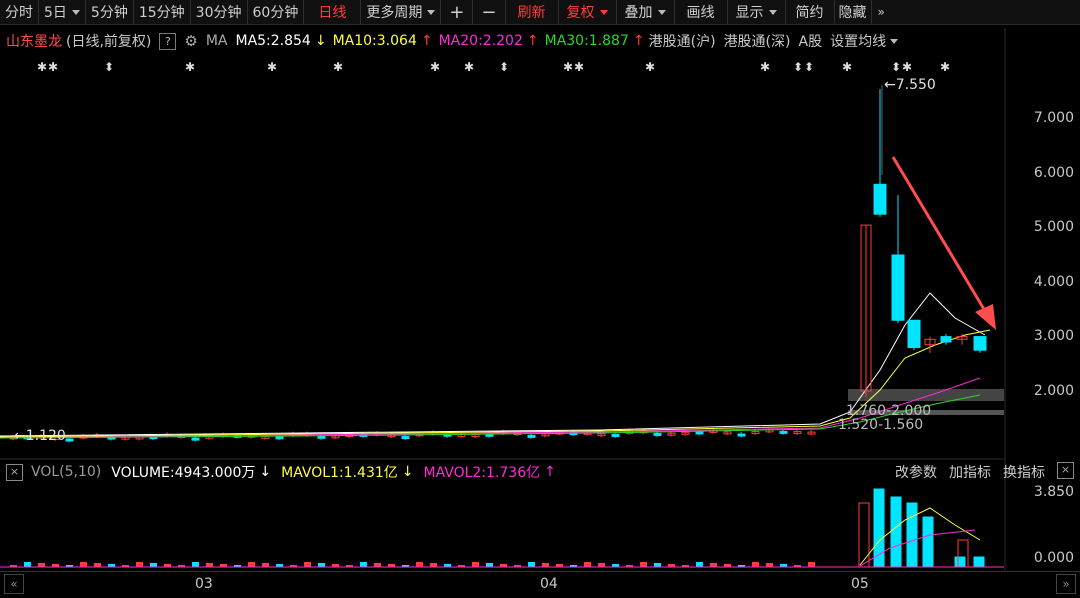 This screenshot has width=1080, height=598. Describe the element at coordinates (482, 473) in the screenshot. I see `mavol2-value: MAVOL2:1.736亿` at that location.